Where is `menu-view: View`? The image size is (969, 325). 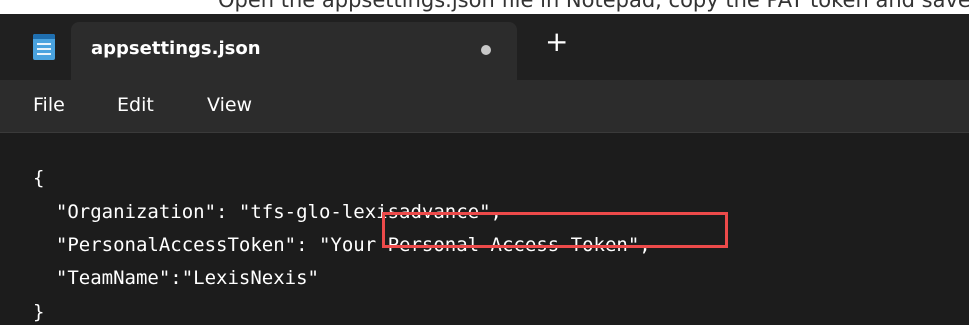 menu-view: View is located at coordinates (229, 105).